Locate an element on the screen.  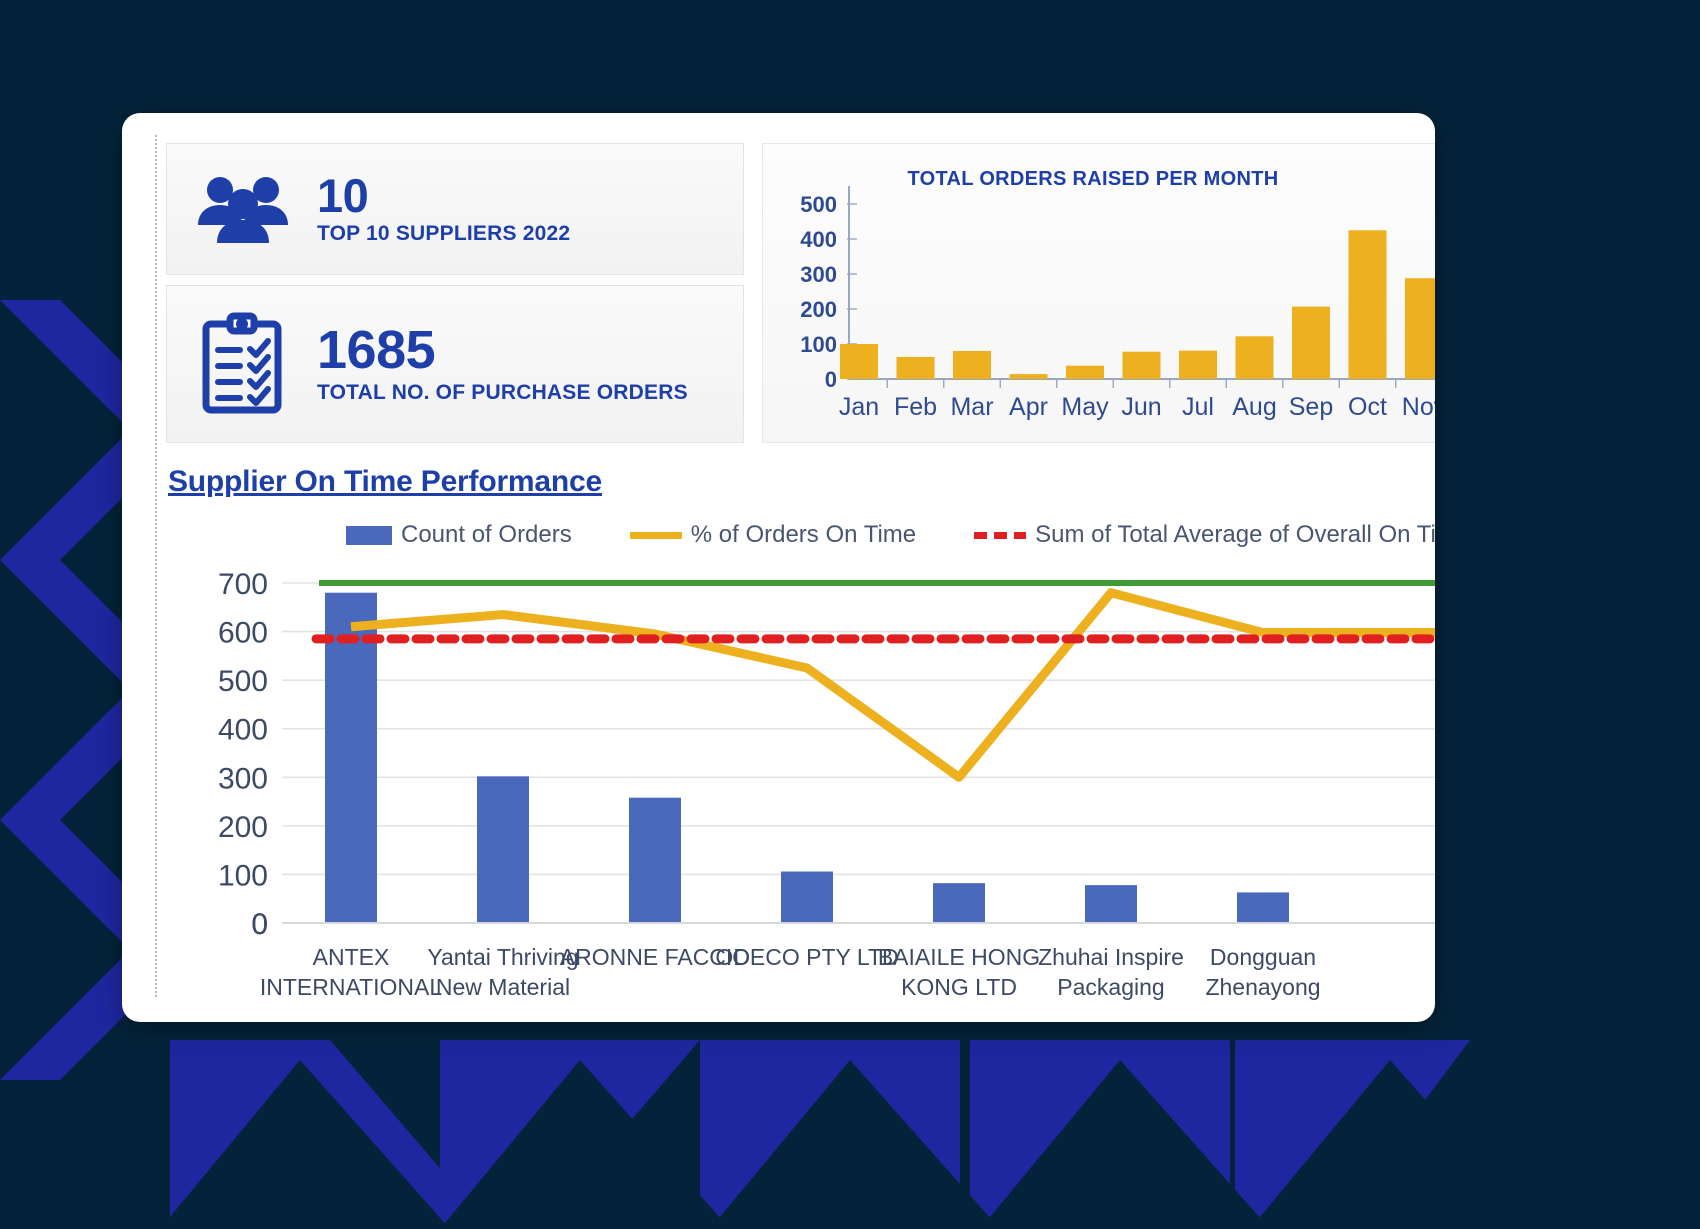
monthly-x-label: Aug is located at coordinates (1254, 407).